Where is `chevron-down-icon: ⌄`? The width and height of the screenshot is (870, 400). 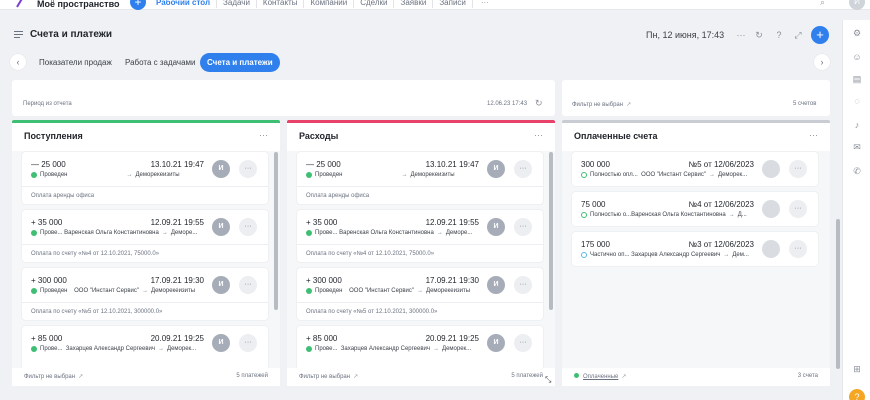 chevron-down-icon: ⌄ is located at coordinates (115, 3).